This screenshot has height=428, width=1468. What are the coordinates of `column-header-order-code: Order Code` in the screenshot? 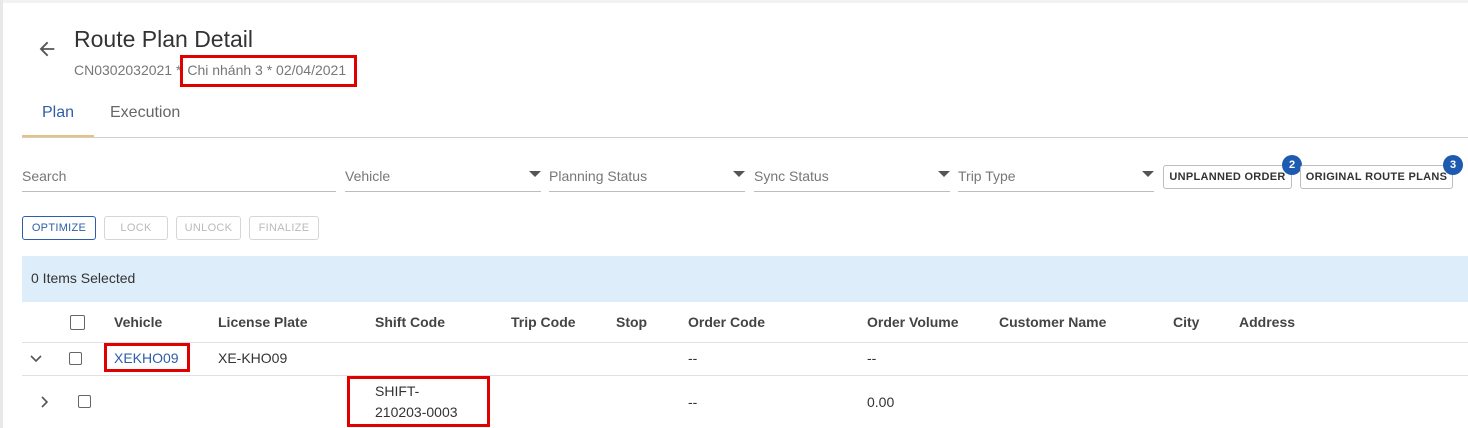 It's located at (726, 322).